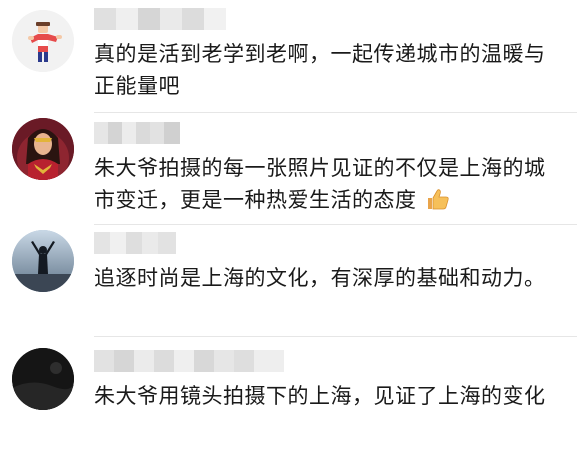  Describe the element at coordinates (320, 396) in the screenshot. I see `comment-text: 朱大爷用镜头拍摄下的上海，见证了上海的变化` at that location.